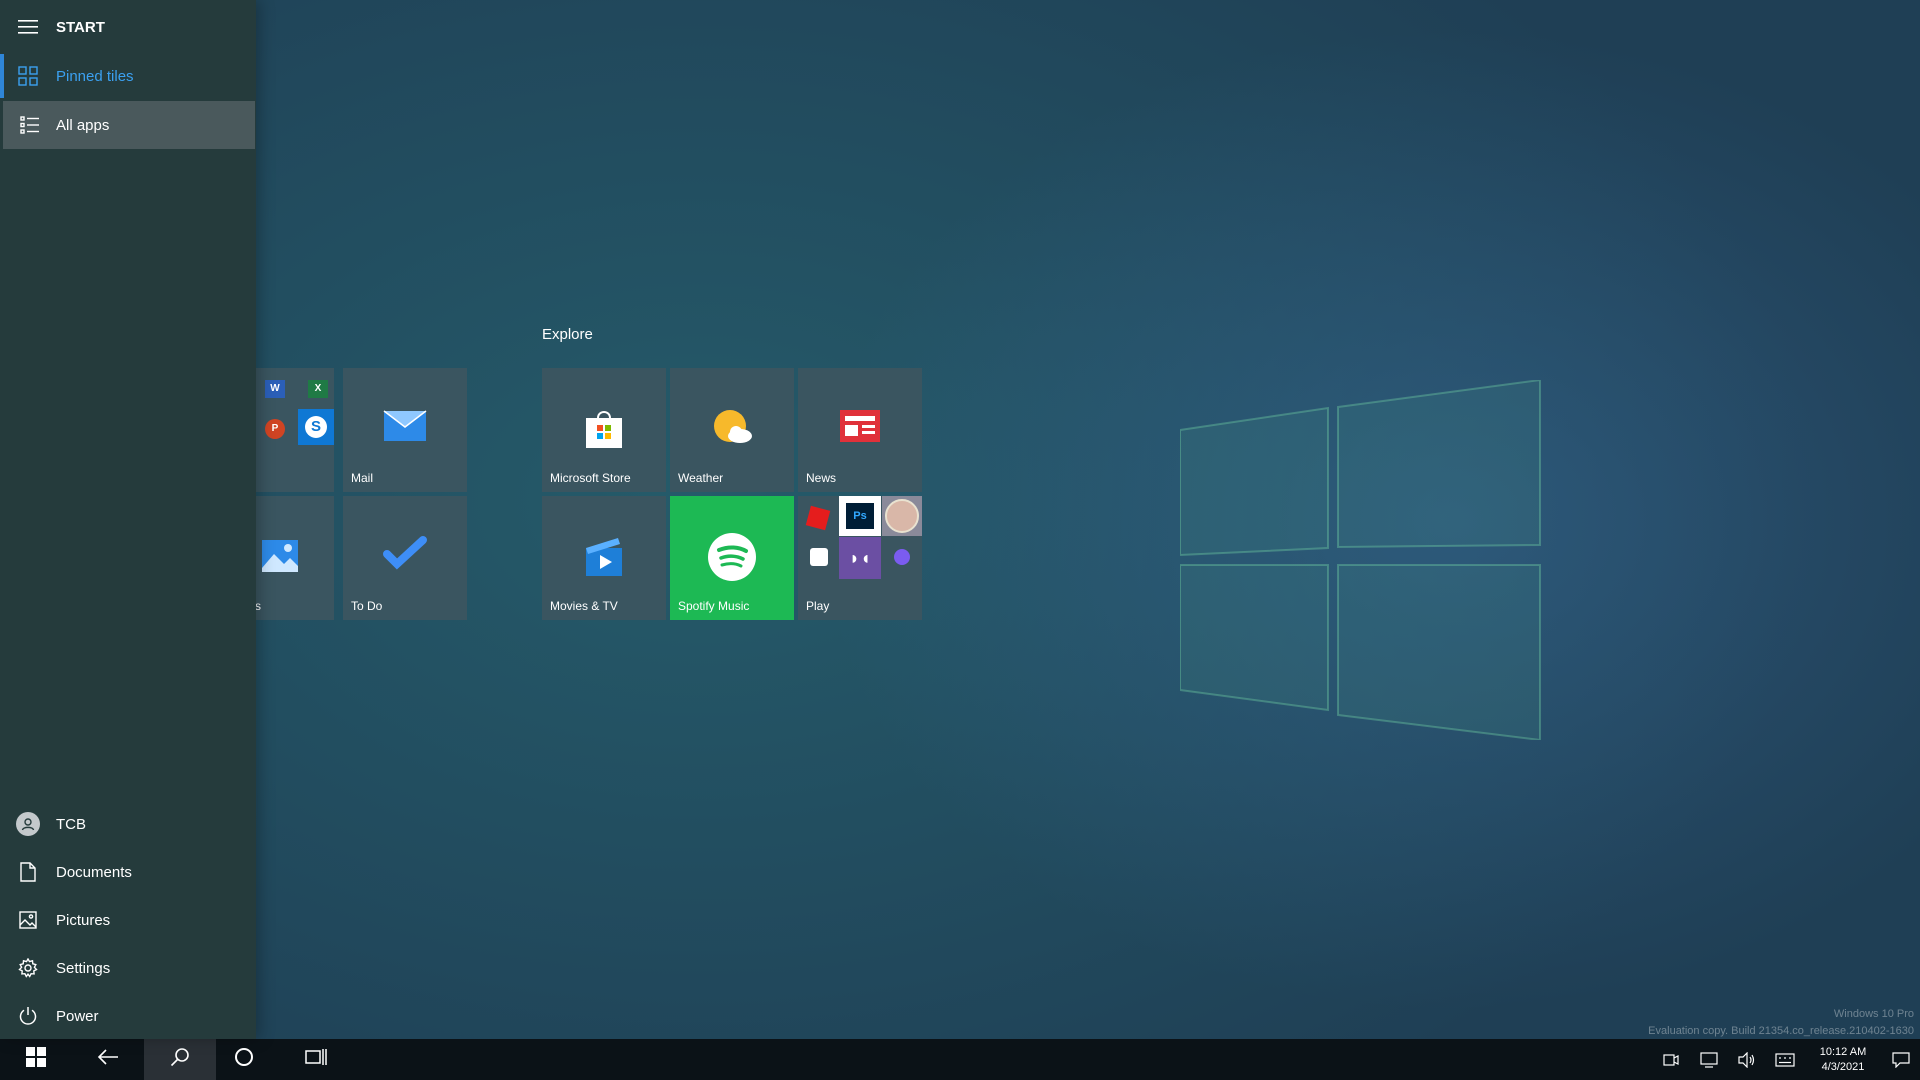  Describe the element at coordinates (714, 606) in the screenshot. I see `tile-label: Spotify Music` at that location.